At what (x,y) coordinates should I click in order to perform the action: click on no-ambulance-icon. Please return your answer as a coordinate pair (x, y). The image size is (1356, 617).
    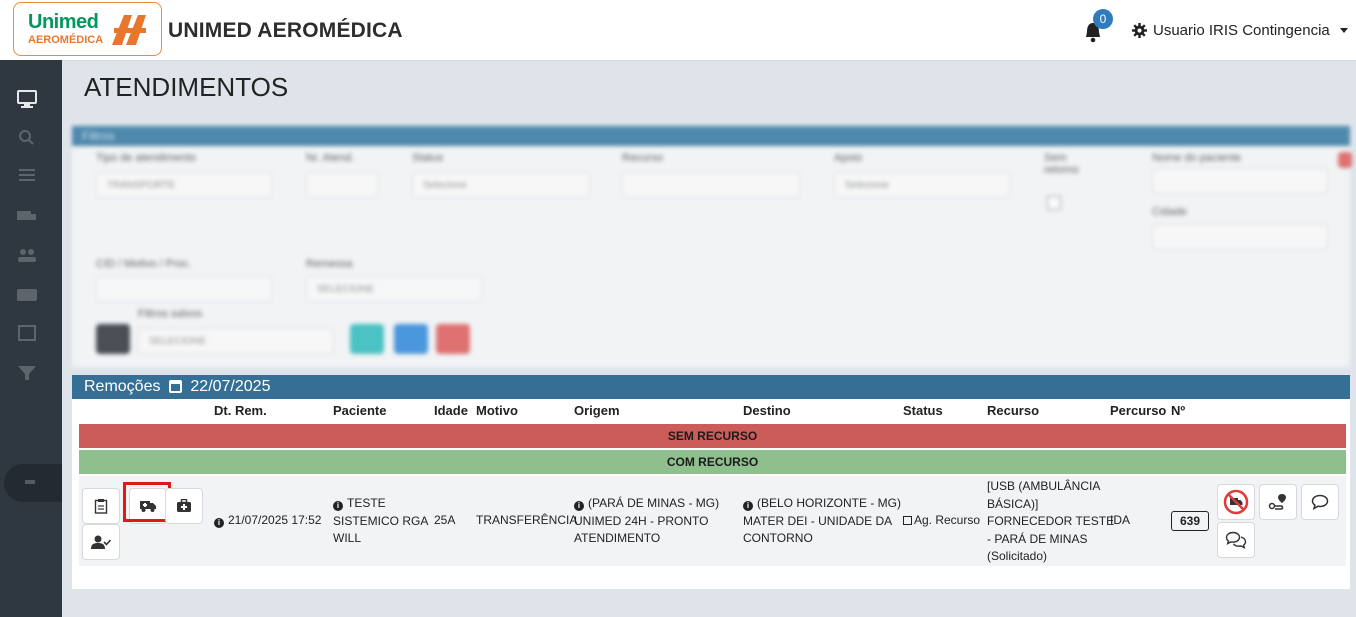
    Looking at the image, I should click on (1236, 502).